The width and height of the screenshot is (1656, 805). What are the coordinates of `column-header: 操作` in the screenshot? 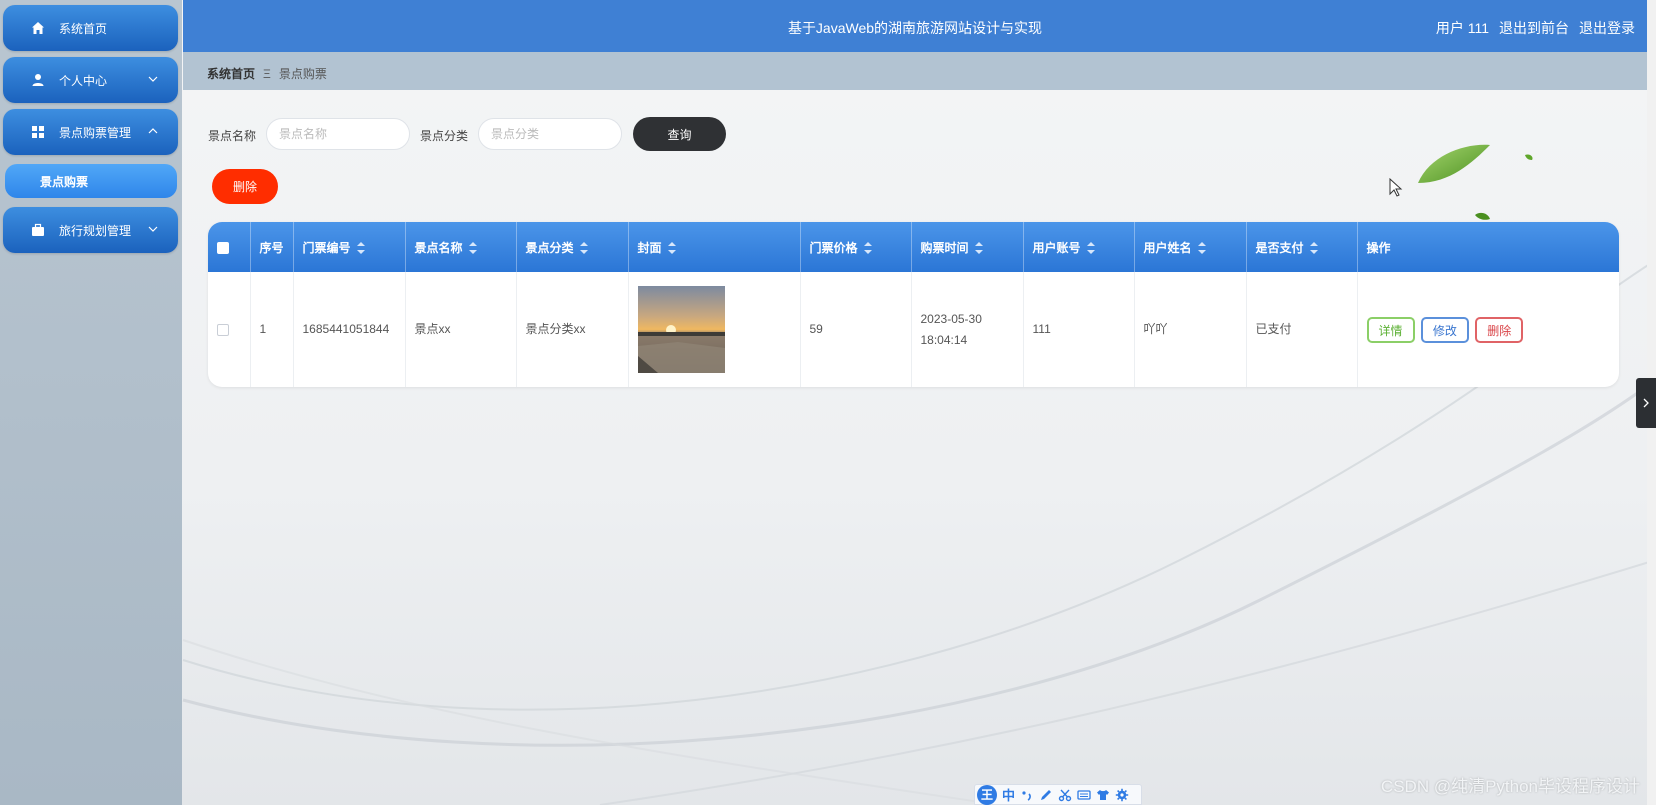 It's located at (1488, 247).